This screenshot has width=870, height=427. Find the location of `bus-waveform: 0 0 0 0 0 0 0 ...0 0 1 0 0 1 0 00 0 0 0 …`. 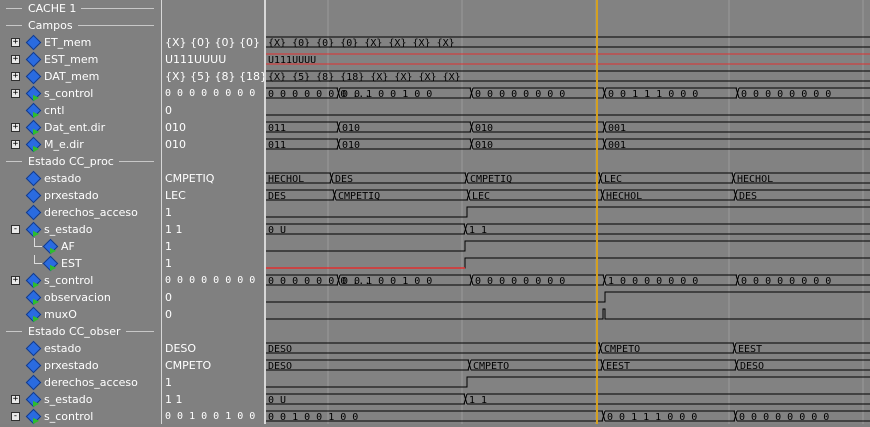

bus-waveform: 0 0 0 0 0 0 0 ...0 0 1 0 0 1 0 00 0 0 0 … is located at coordinates (568, 93).